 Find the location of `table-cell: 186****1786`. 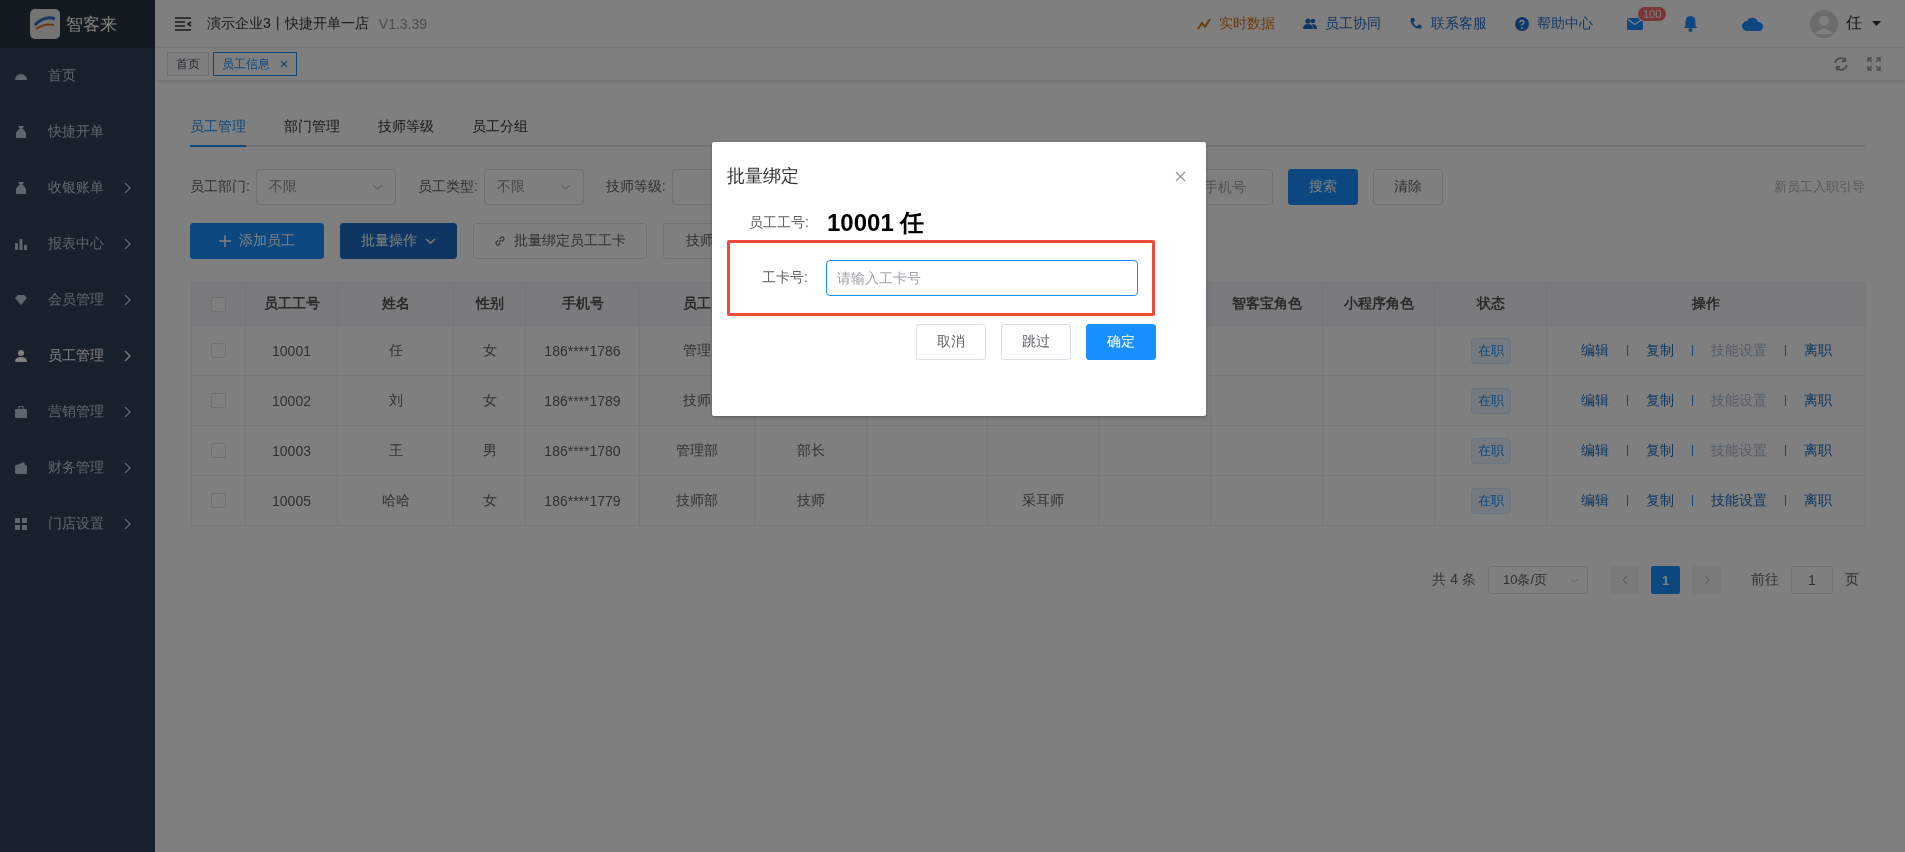

table-cell: 186****1786 is located at coordinates (583, 351).